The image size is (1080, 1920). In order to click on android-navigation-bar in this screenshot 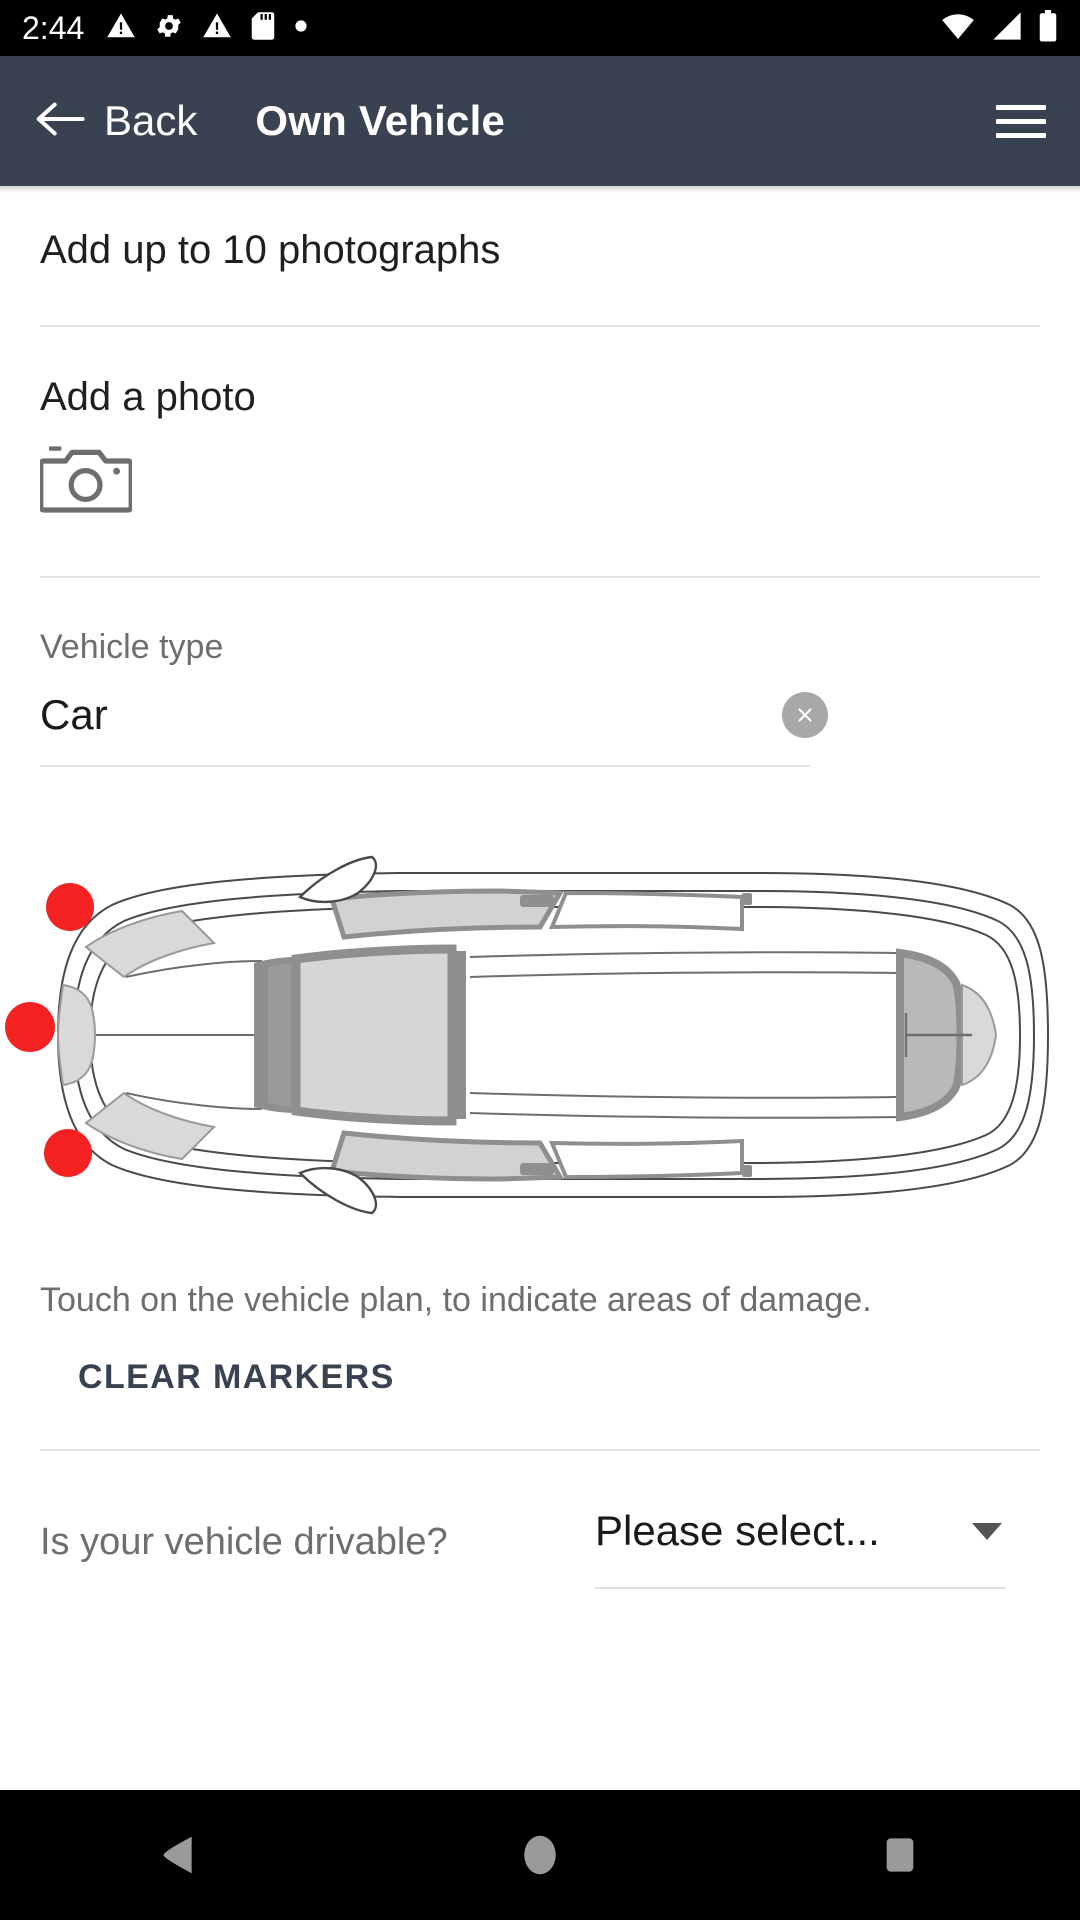, I will do `click(540, 1855)`.